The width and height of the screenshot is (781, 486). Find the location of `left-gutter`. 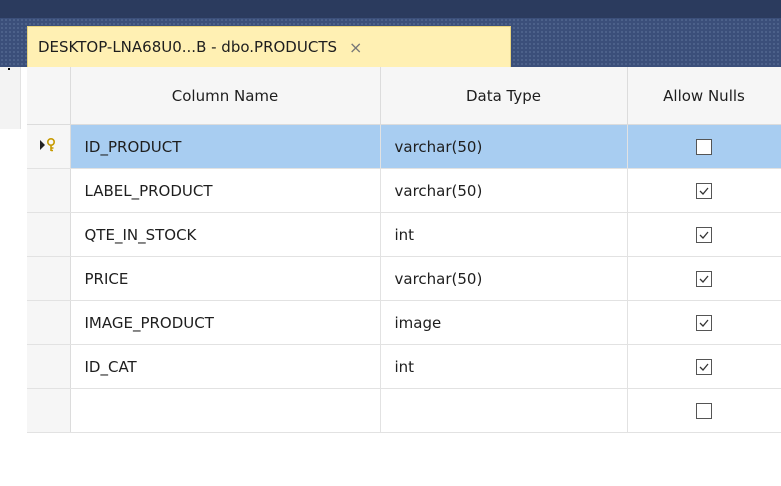

left-gutter is located at coordinates (10, 276).